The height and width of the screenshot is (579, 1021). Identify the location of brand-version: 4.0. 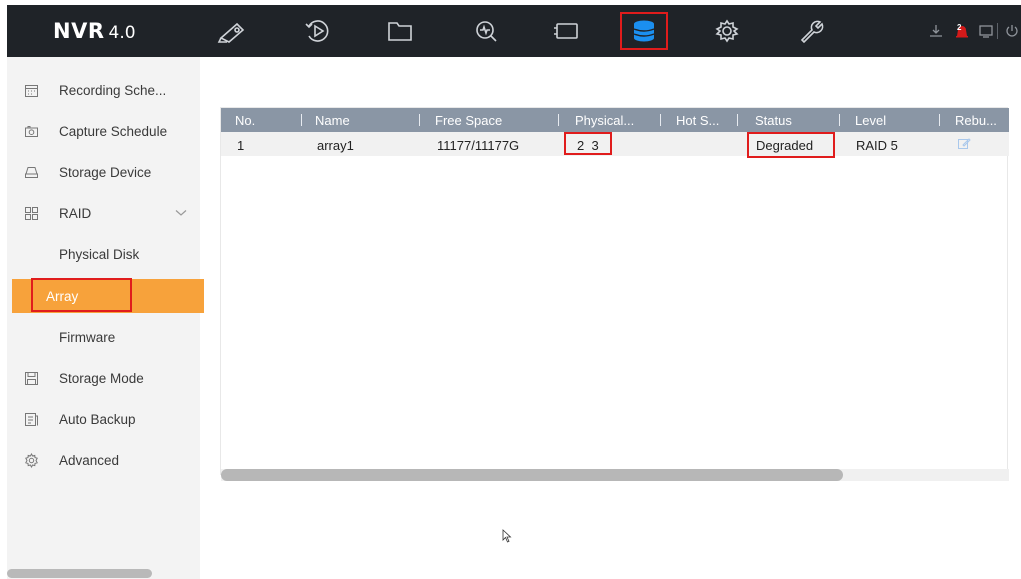
(122, 33).